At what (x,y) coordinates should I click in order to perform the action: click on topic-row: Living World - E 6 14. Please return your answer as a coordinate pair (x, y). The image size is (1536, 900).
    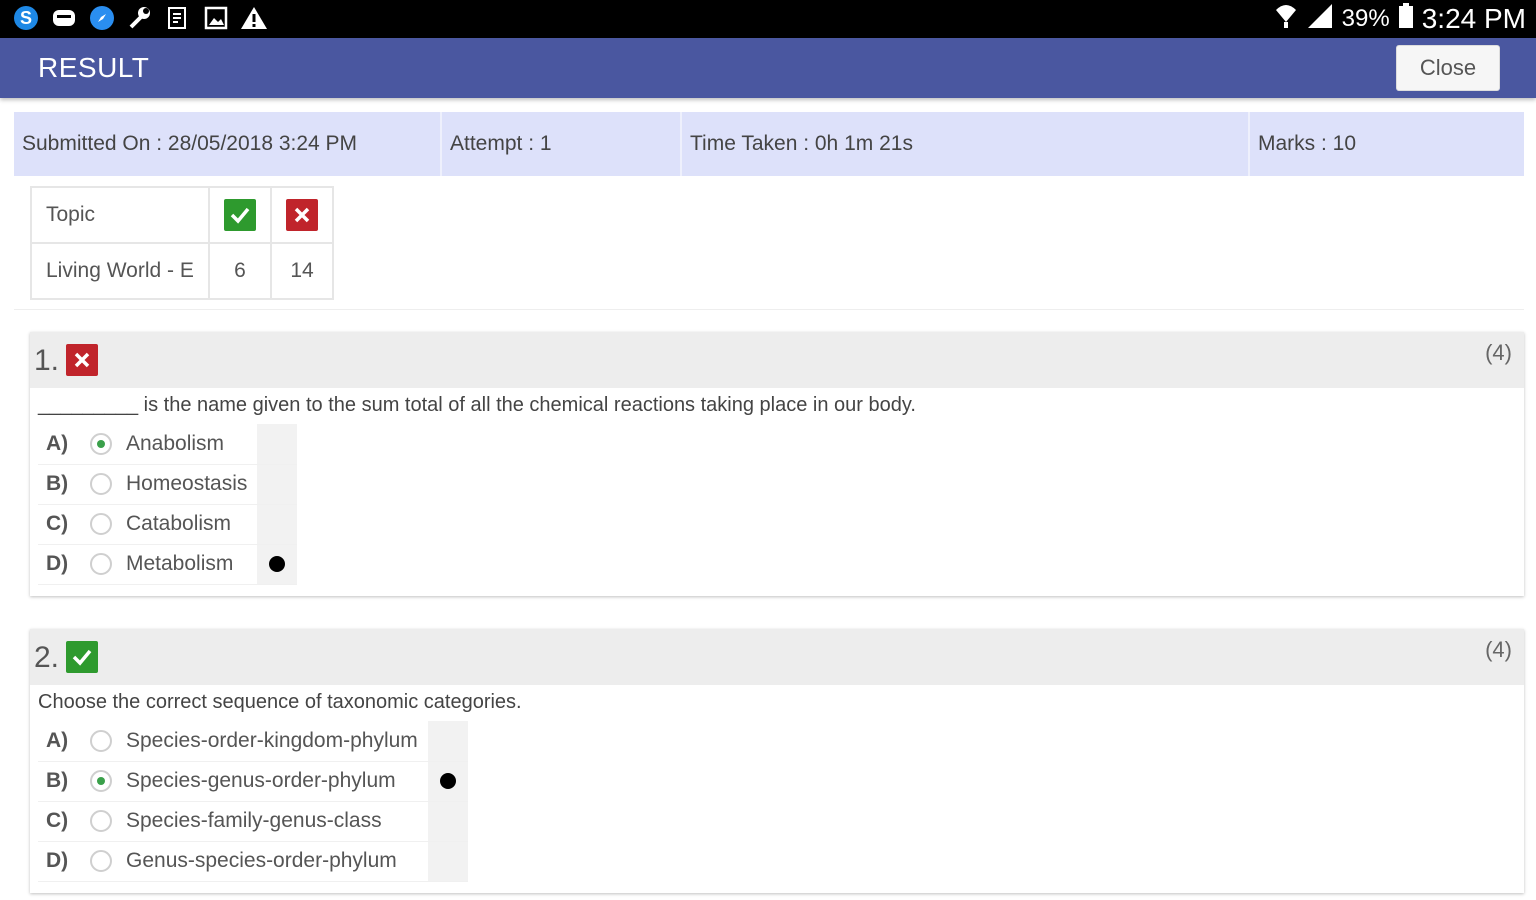
    Looking at the image, I should click on (182, 271).